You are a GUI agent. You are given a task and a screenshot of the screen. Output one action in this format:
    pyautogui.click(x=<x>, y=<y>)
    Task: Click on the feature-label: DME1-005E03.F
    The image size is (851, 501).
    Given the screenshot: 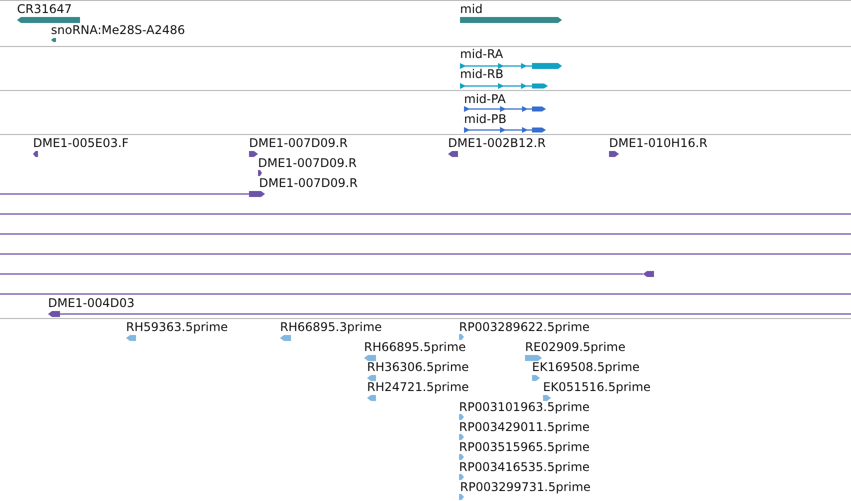 What is the action you would take?
    pyautogui.click(x=81, y=143)
    